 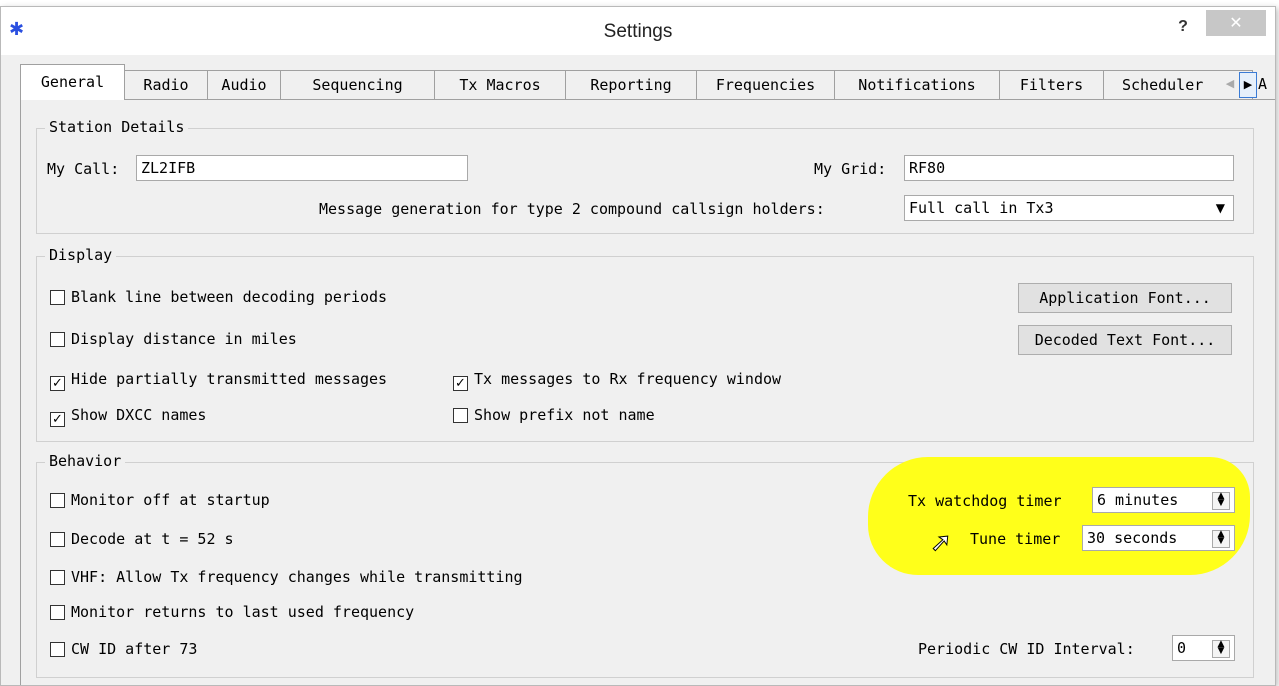 I want to click on behavior-title: Behavior, so click(x=85, y=461).